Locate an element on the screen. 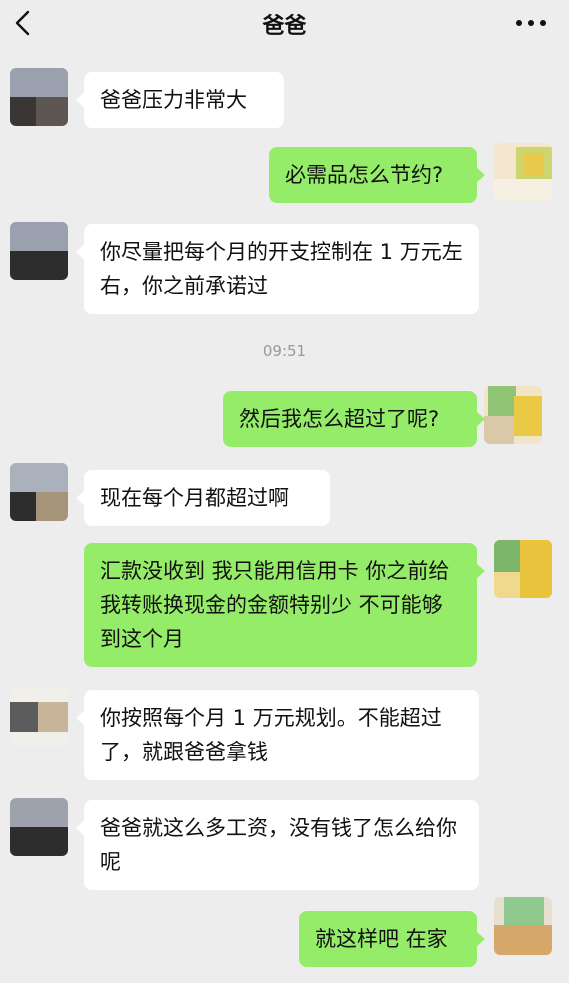 Image resolution: width=569 pixels, height=983 pixels. message-timestamp: 09:51 is located at coordinates (284, 351).